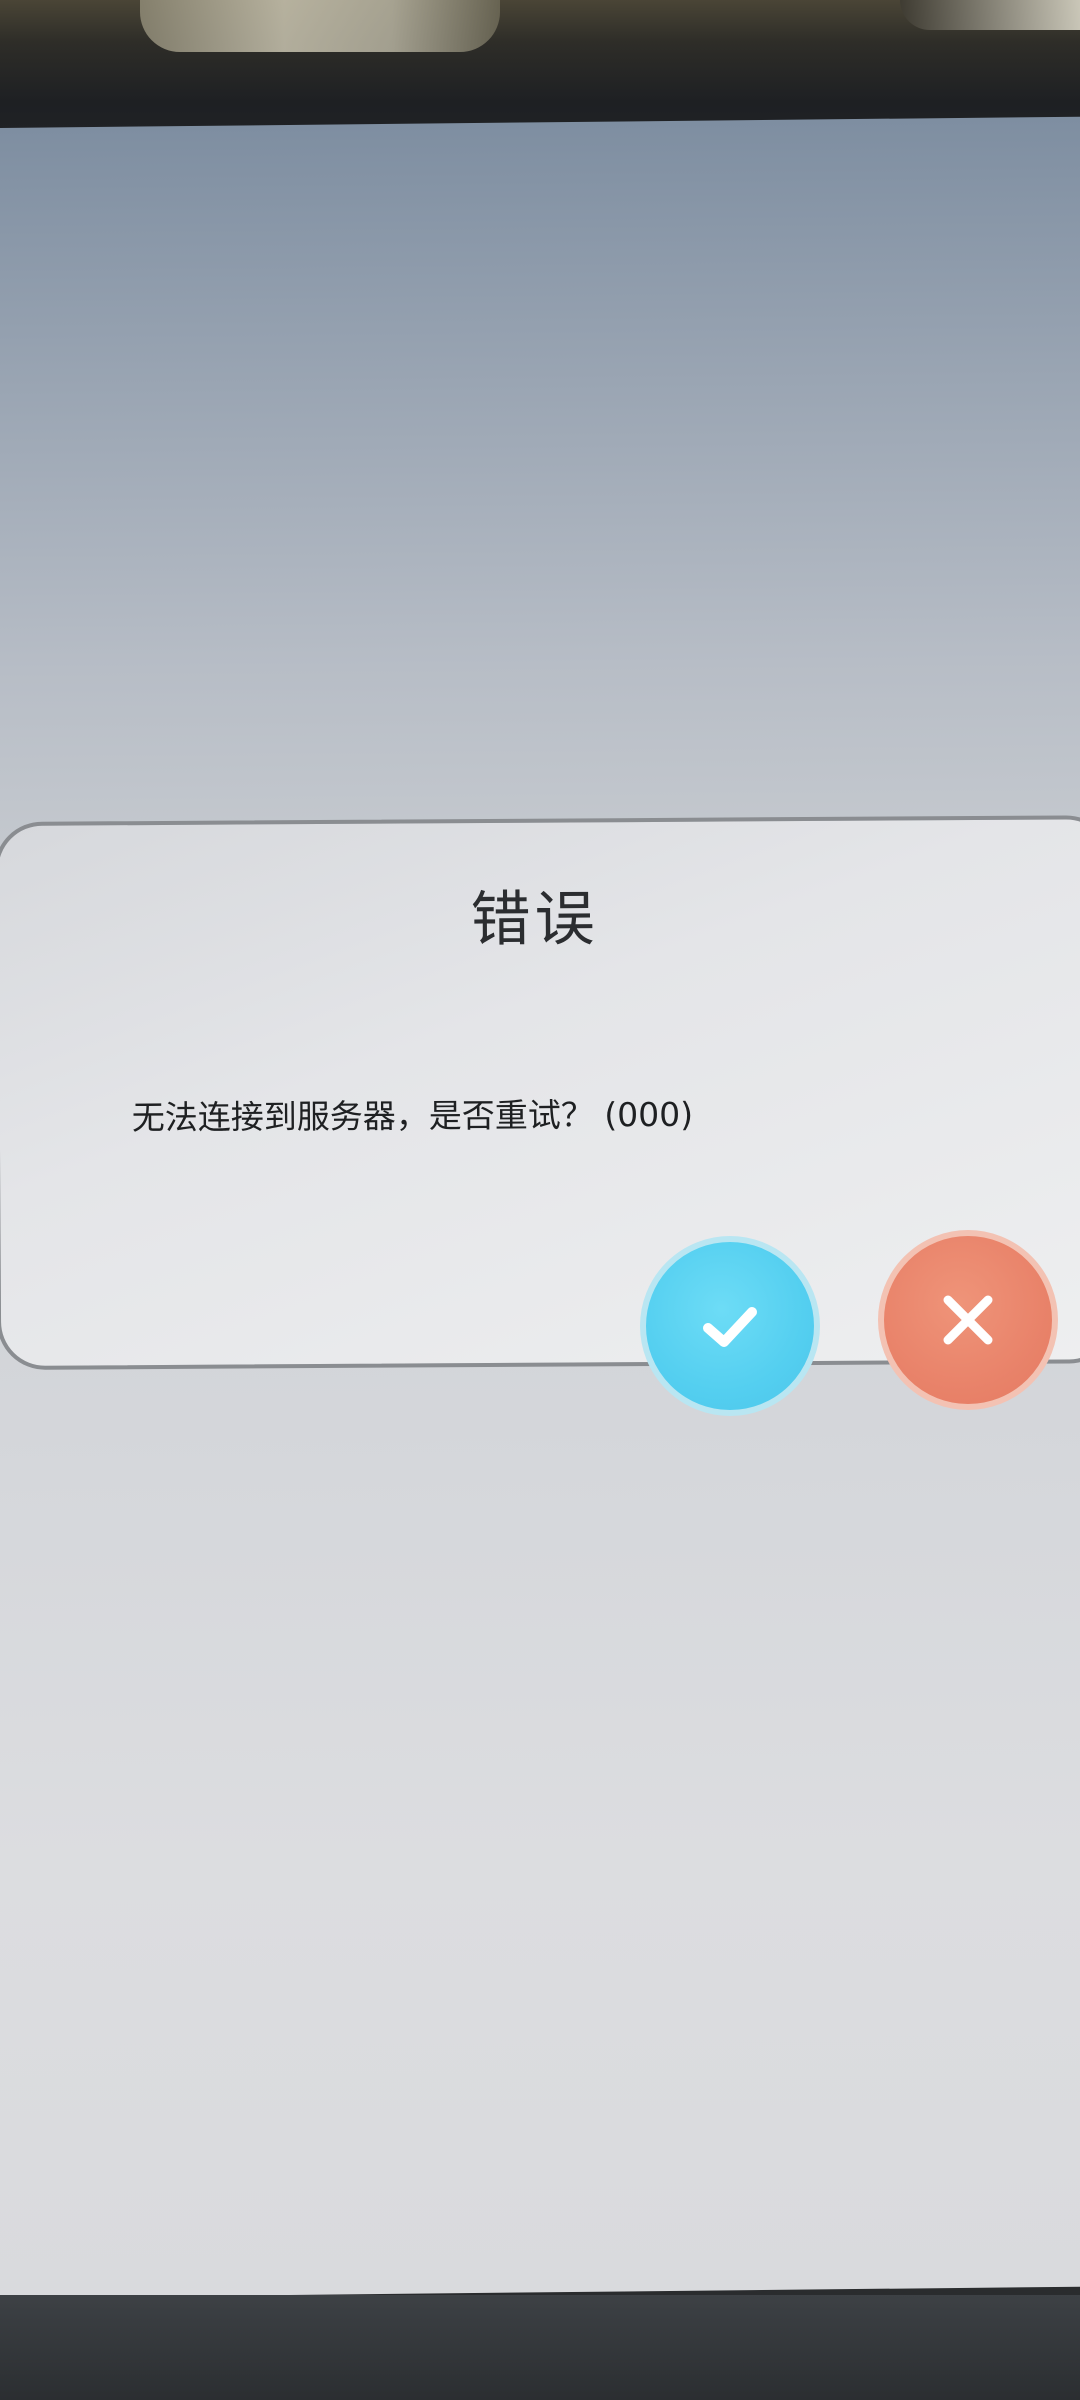 The image size is (1080, 2400). I want to click on check-icon, so click(730, 1327).